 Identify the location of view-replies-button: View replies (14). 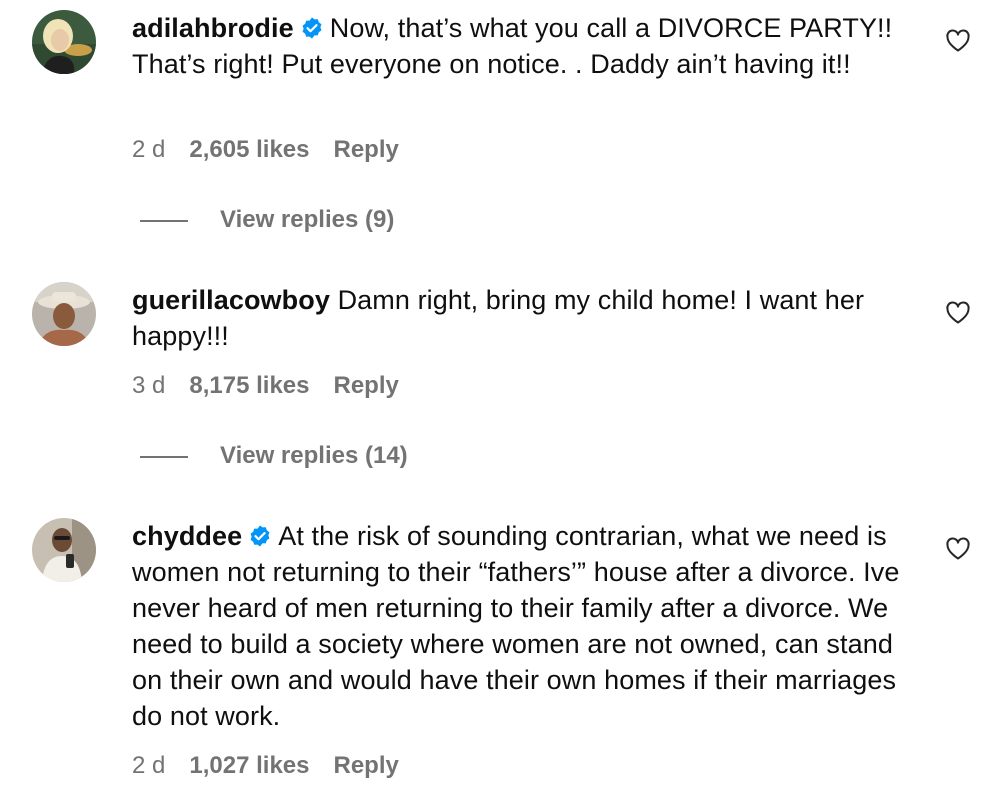
(274, 456).